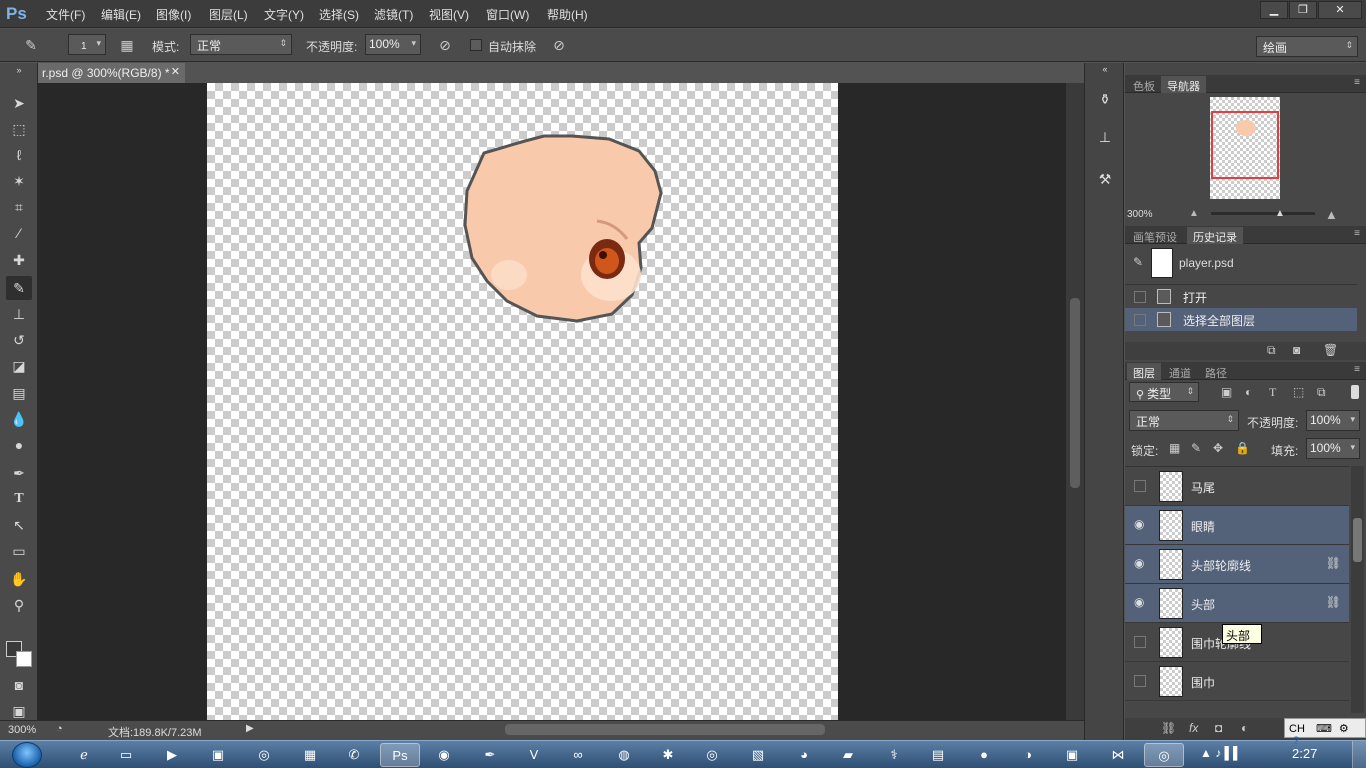  Describe the element at coordinates (1303, 10) in the screenshot. I see `restore-button: ❐` at that location.